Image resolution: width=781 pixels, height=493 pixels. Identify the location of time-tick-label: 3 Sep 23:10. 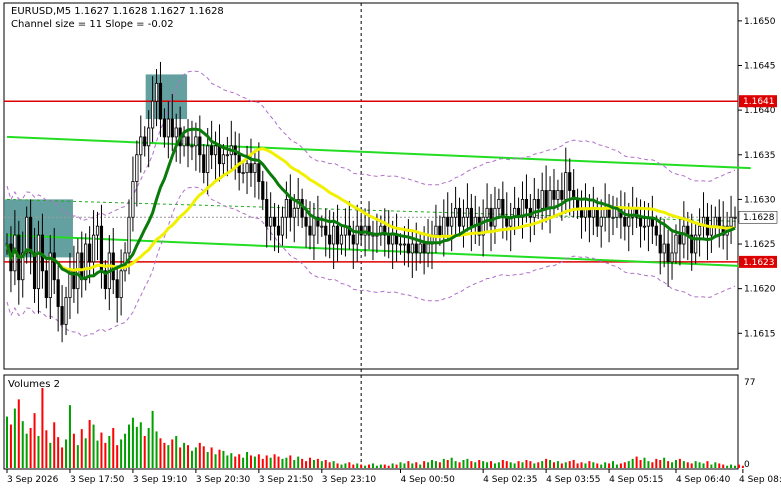
(349, 480).